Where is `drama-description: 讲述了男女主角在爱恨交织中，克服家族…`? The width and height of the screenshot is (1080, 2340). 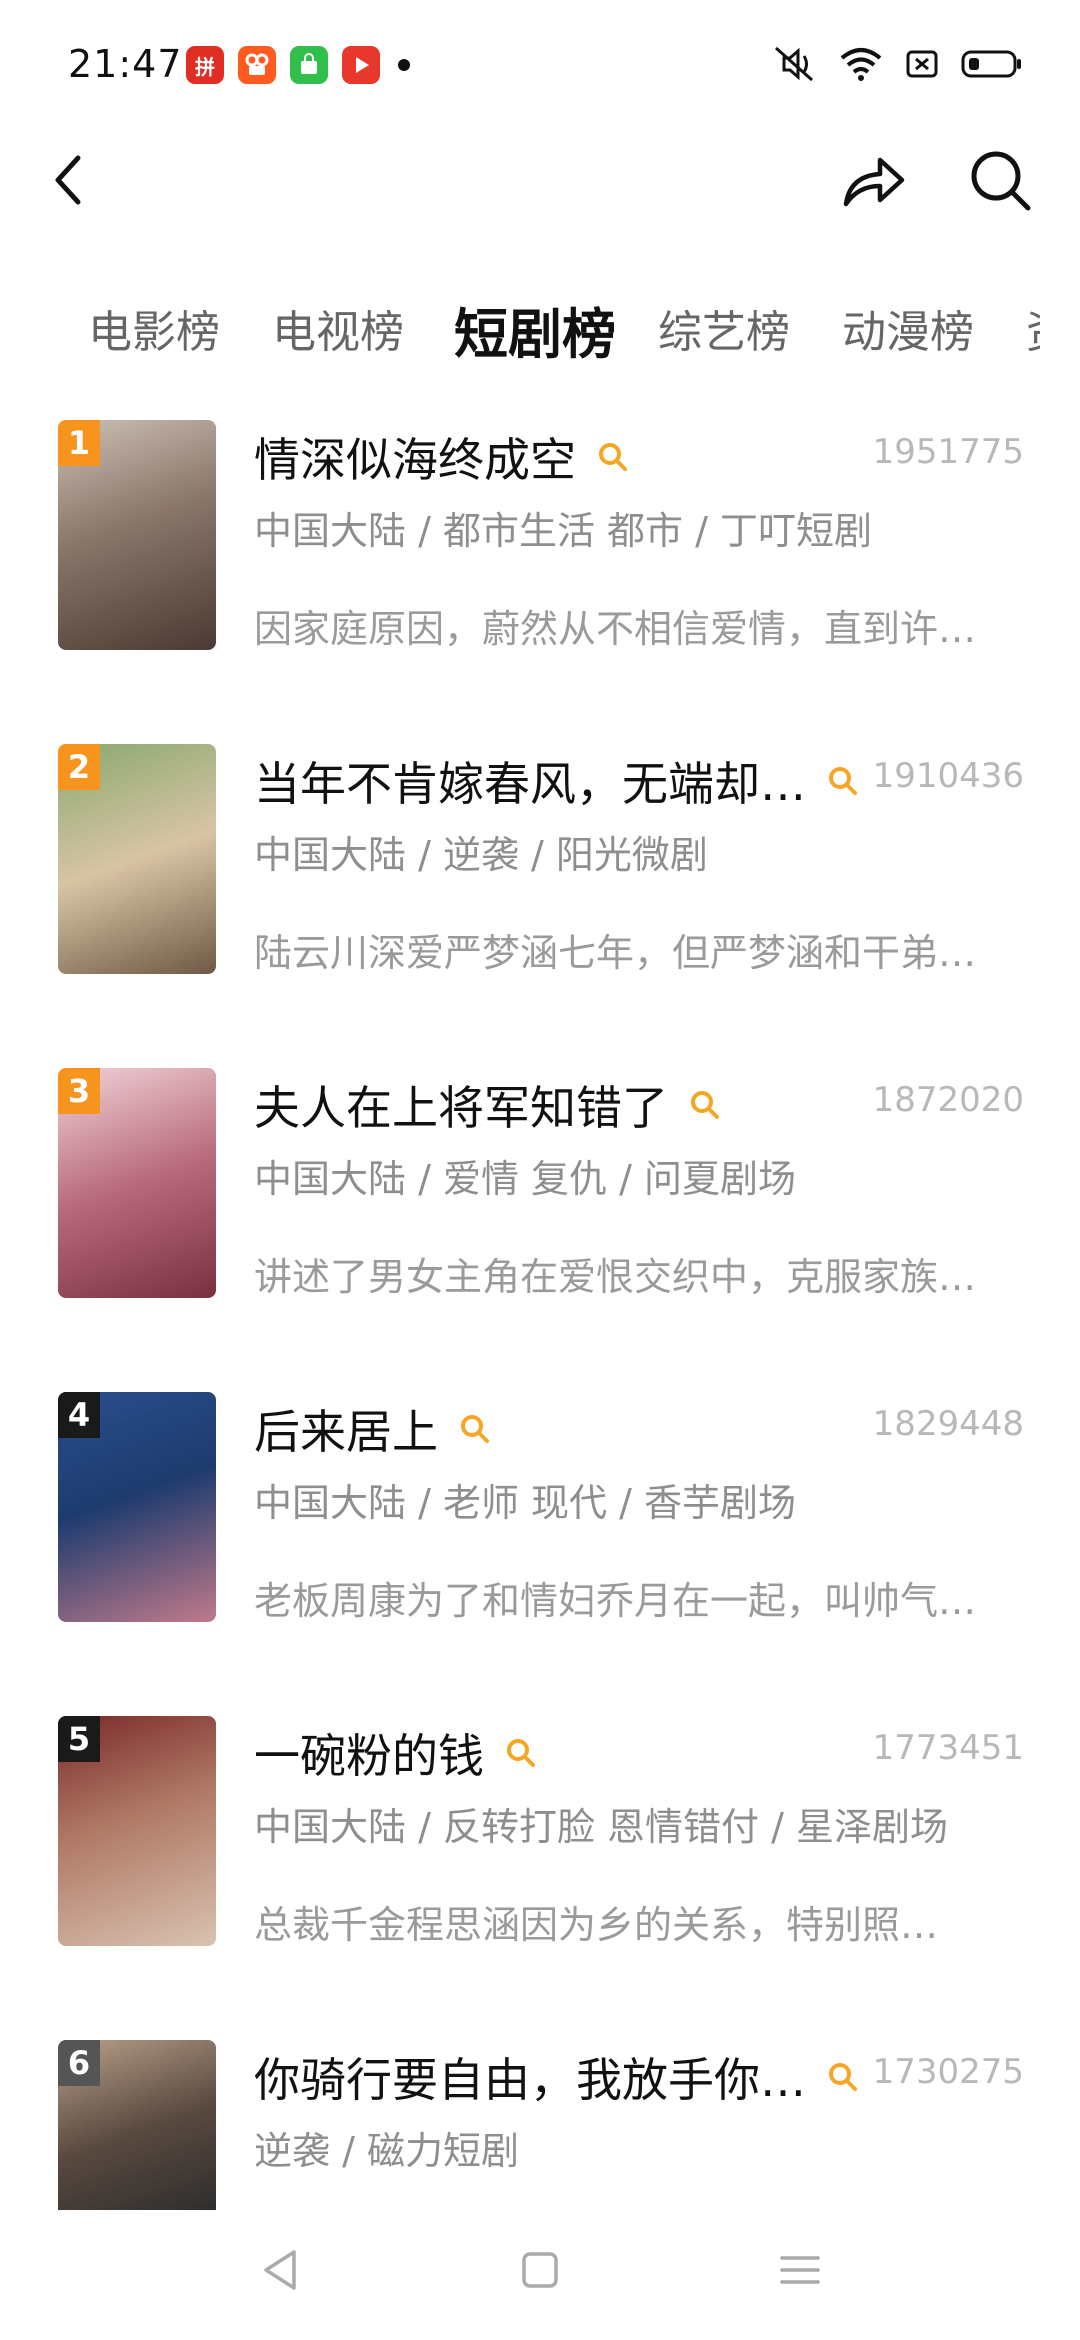
drama-description: 讲述了男女主角在爱恨交织中，克服家族… is located at coordinates (615, 1277).